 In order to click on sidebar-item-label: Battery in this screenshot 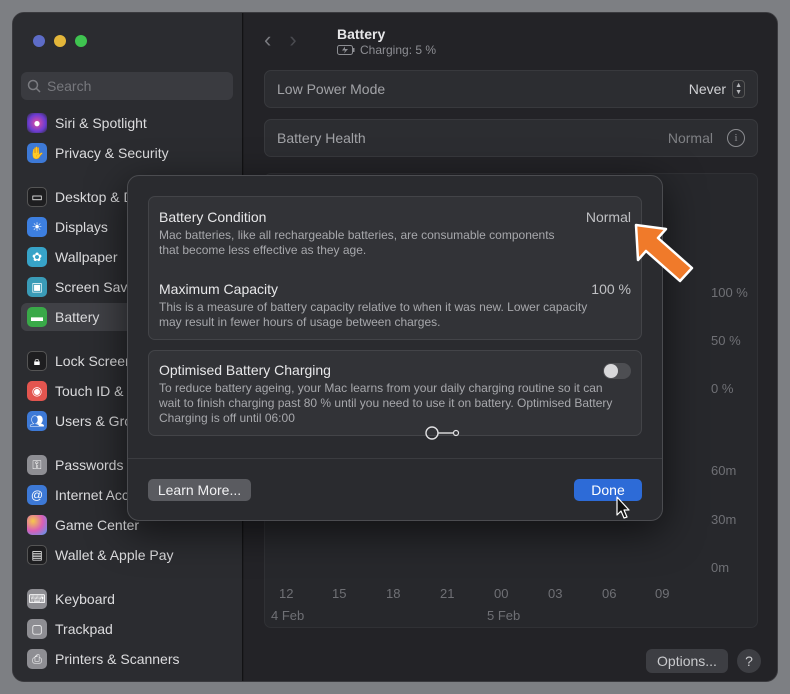, I will do `click(77, 317)`.